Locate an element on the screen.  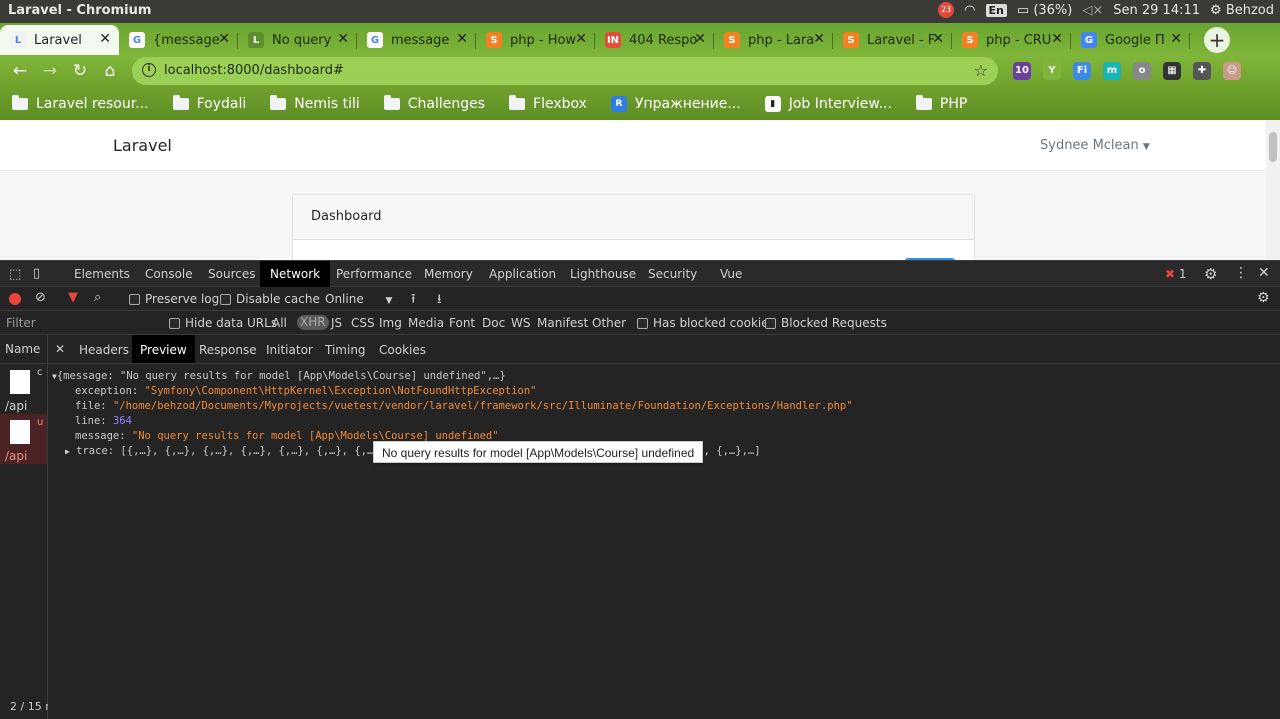
network-settings-gear-icon: ⚙ is located at coordinates (1263, 298).